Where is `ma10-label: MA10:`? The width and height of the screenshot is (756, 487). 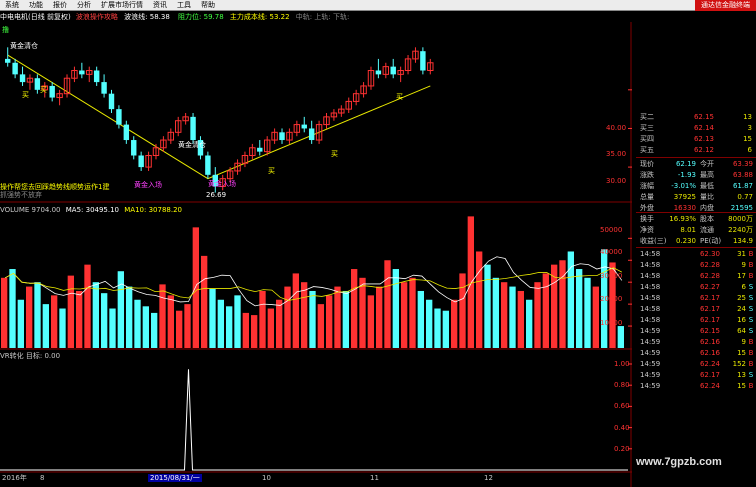
ma10-label: MA10: is located at coordinates (135, 210).